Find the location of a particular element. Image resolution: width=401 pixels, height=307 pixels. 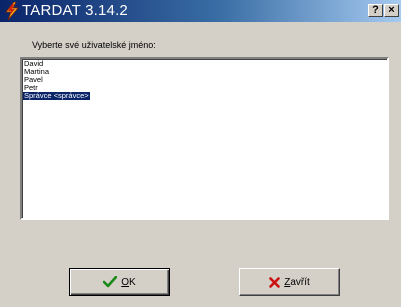

window-title: TARDAT 3.14.2 is located at coordinates (75, 10).